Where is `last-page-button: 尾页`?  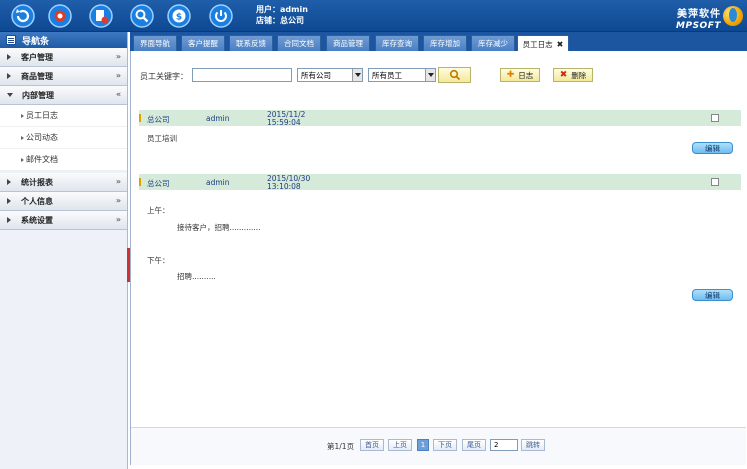
last-page-button: 尾页 is located at coordinates (474, 445).